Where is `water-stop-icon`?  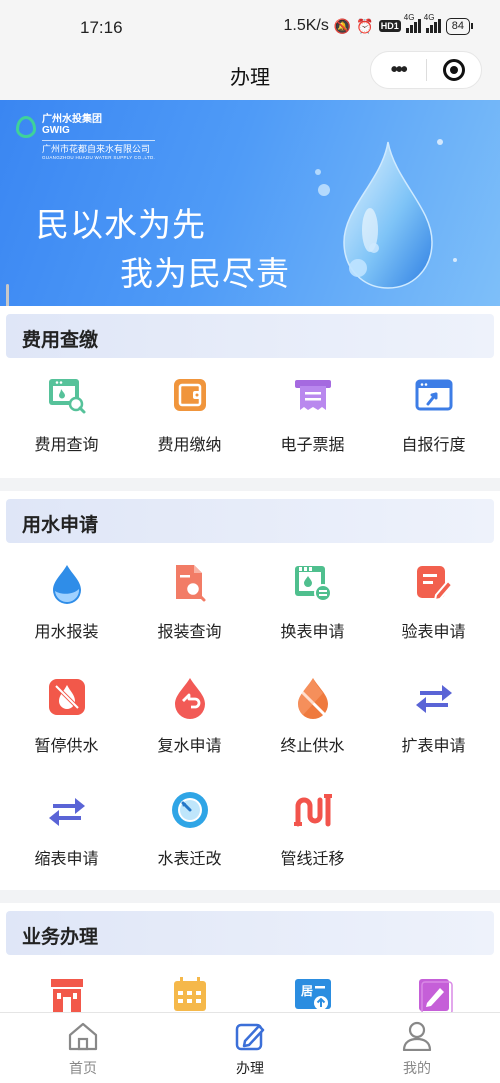
water-stop-icon is located at coordinates (312, 698).